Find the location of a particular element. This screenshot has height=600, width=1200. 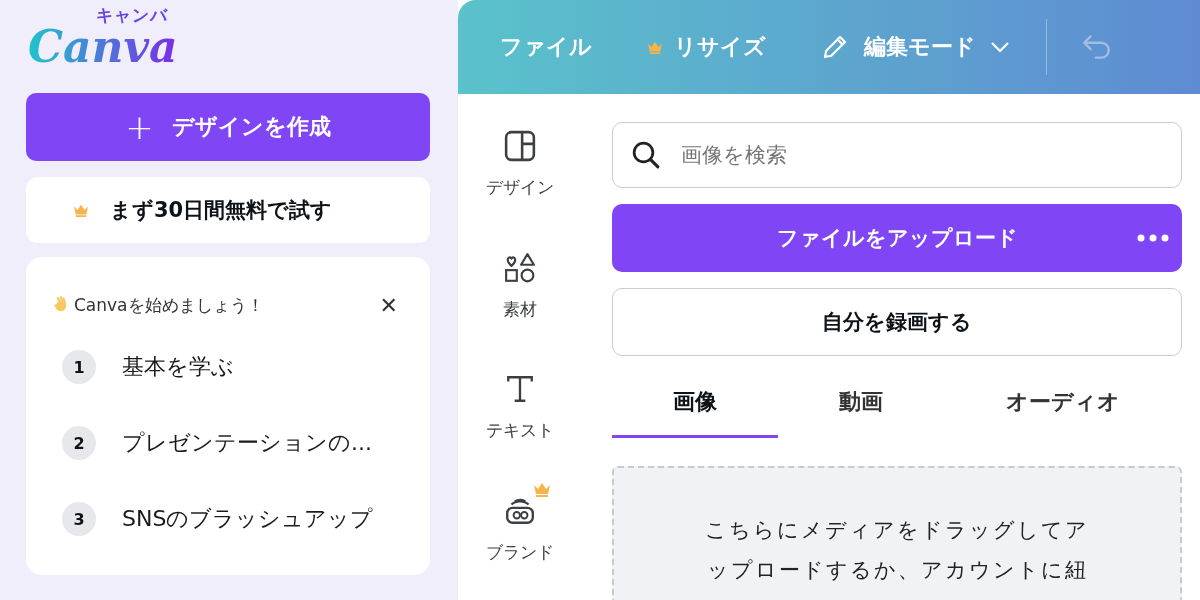

media-tab: 画像 is located at coordinates (695, 403).